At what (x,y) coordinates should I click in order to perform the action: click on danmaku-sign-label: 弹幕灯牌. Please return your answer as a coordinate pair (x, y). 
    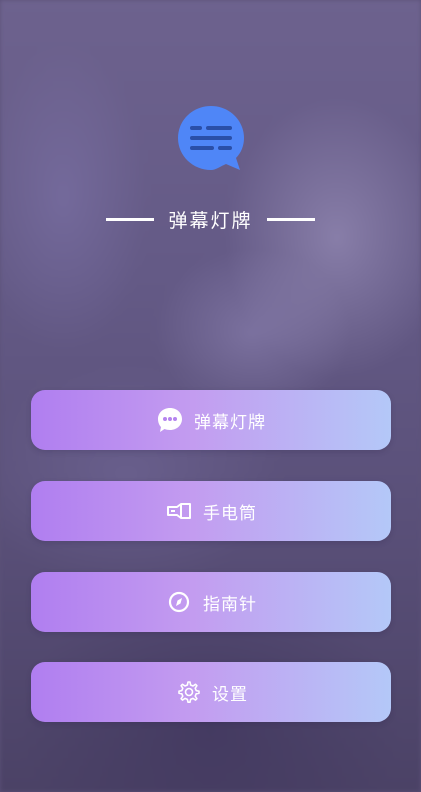
    Looking at the image, I should click on (230, 422).